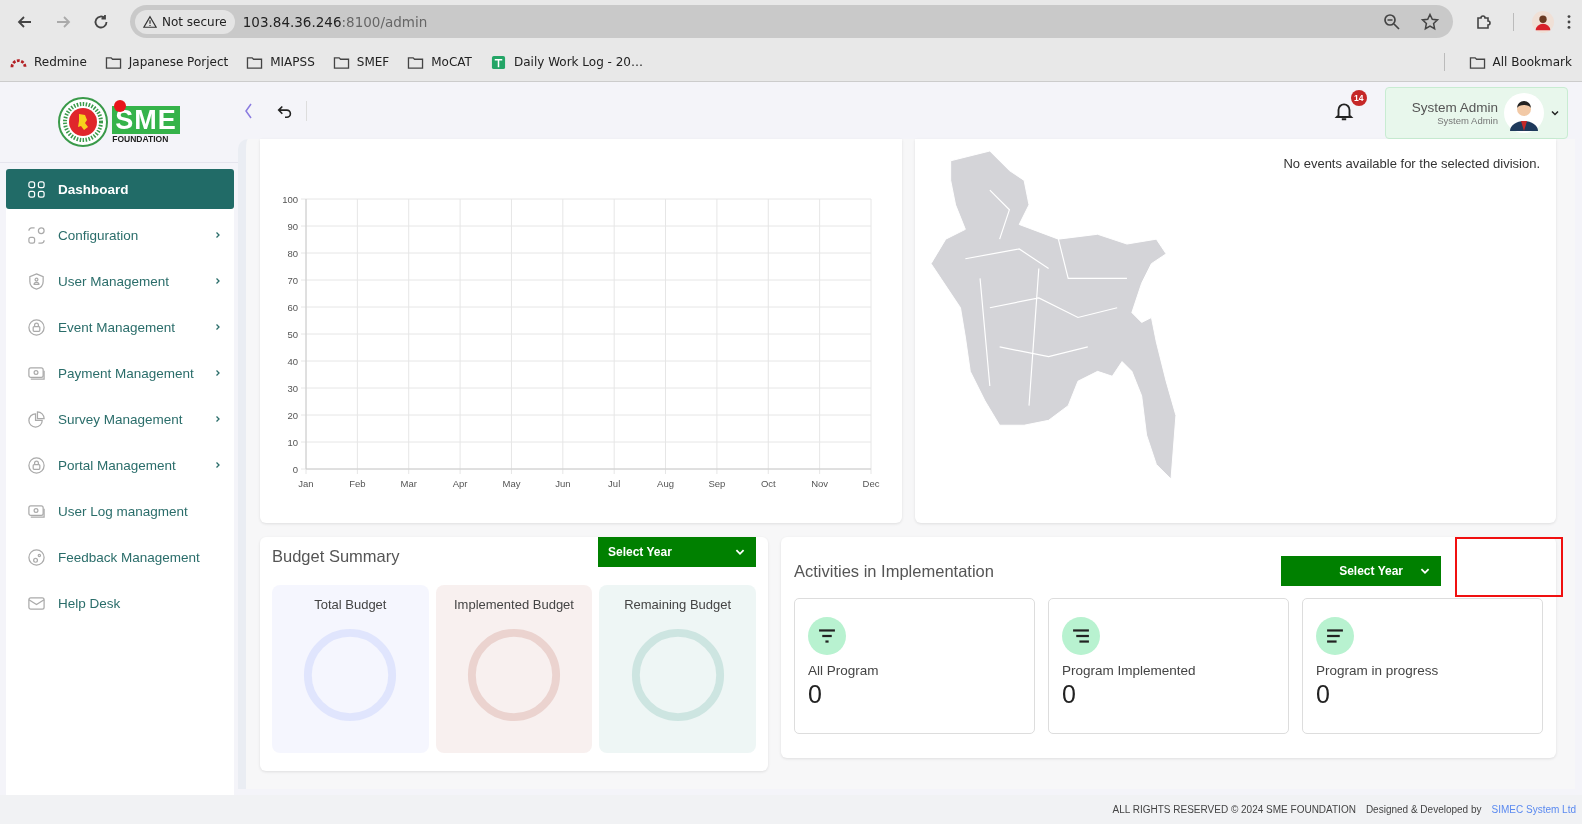  What do you see at coordinates (292, 442) in the screenshot?
I see `axis-tick-label: 10` at bounding box center [292, 442].